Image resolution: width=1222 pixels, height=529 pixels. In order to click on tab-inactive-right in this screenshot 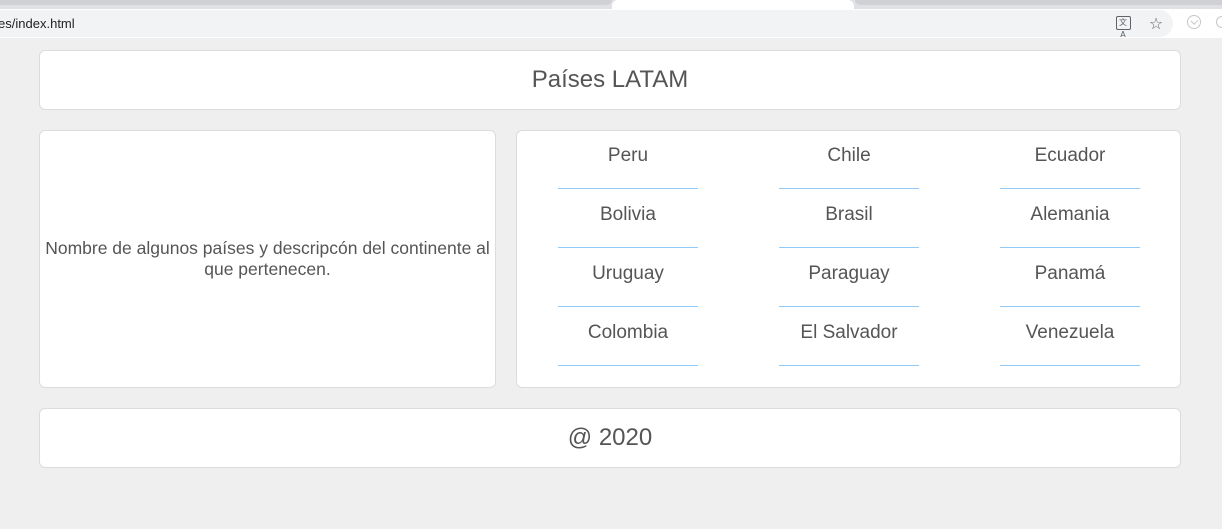, I will do `click(1038, 2)`.